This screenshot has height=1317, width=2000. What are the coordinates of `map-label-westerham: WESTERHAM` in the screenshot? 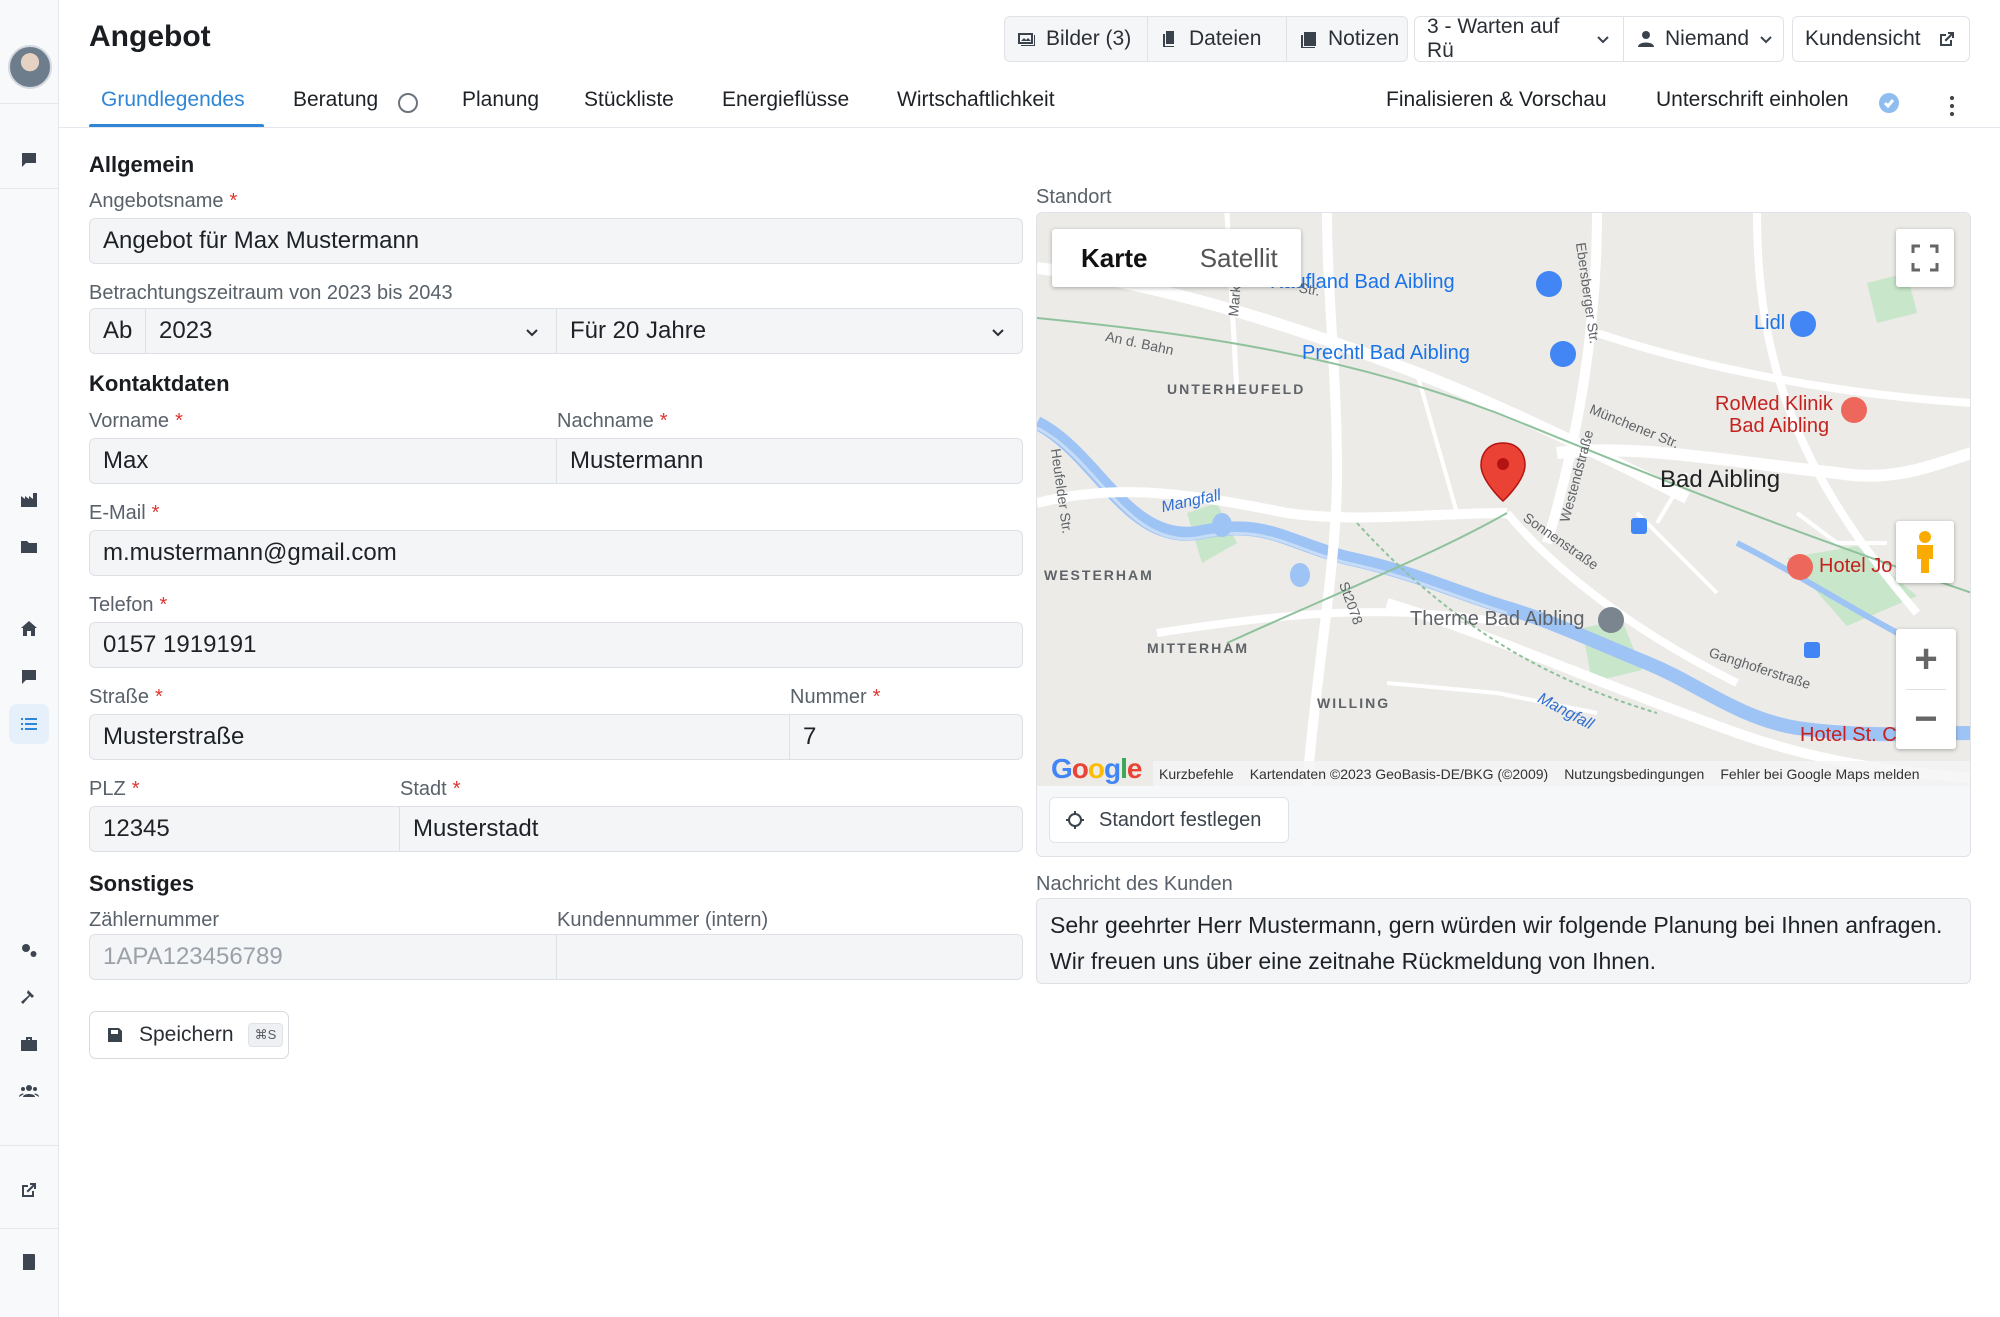 It's located at (1099, 575).